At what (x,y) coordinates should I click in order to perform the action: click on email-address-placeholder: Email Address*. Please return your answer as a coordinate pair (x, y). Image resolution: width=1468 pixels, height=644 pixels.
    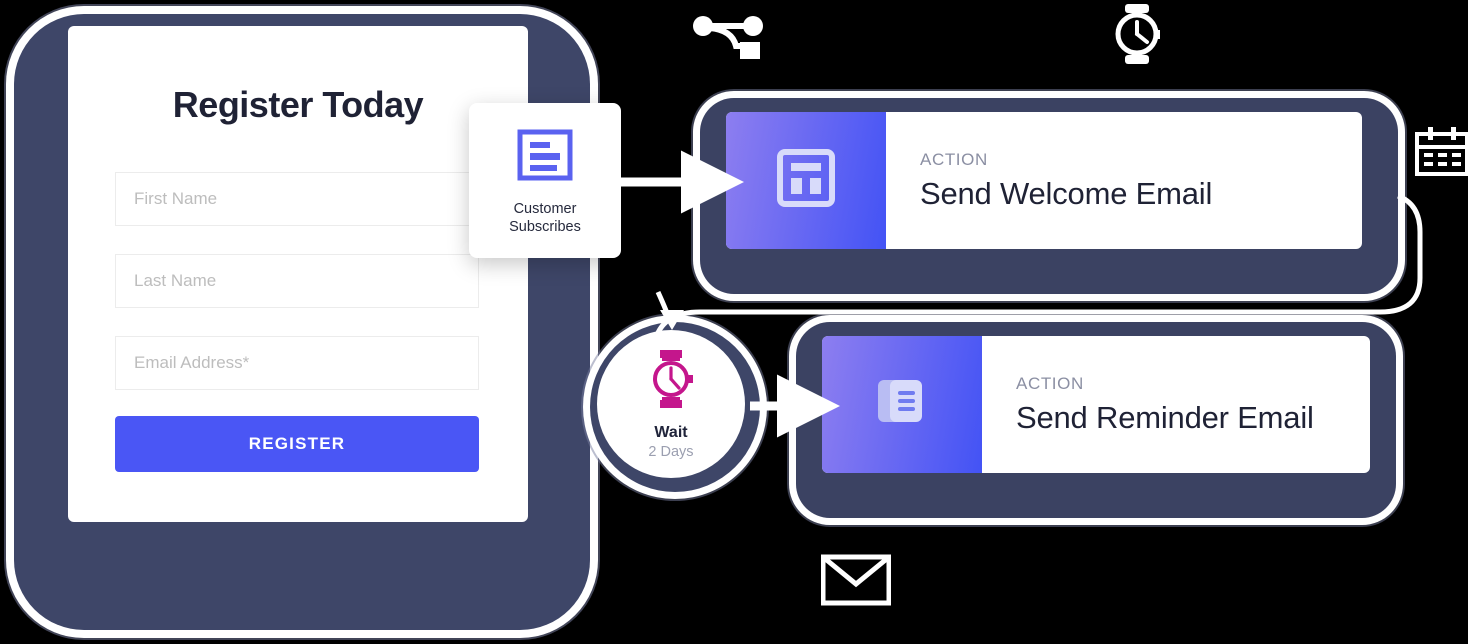
    Looking at the image, I should click on (192, 362).